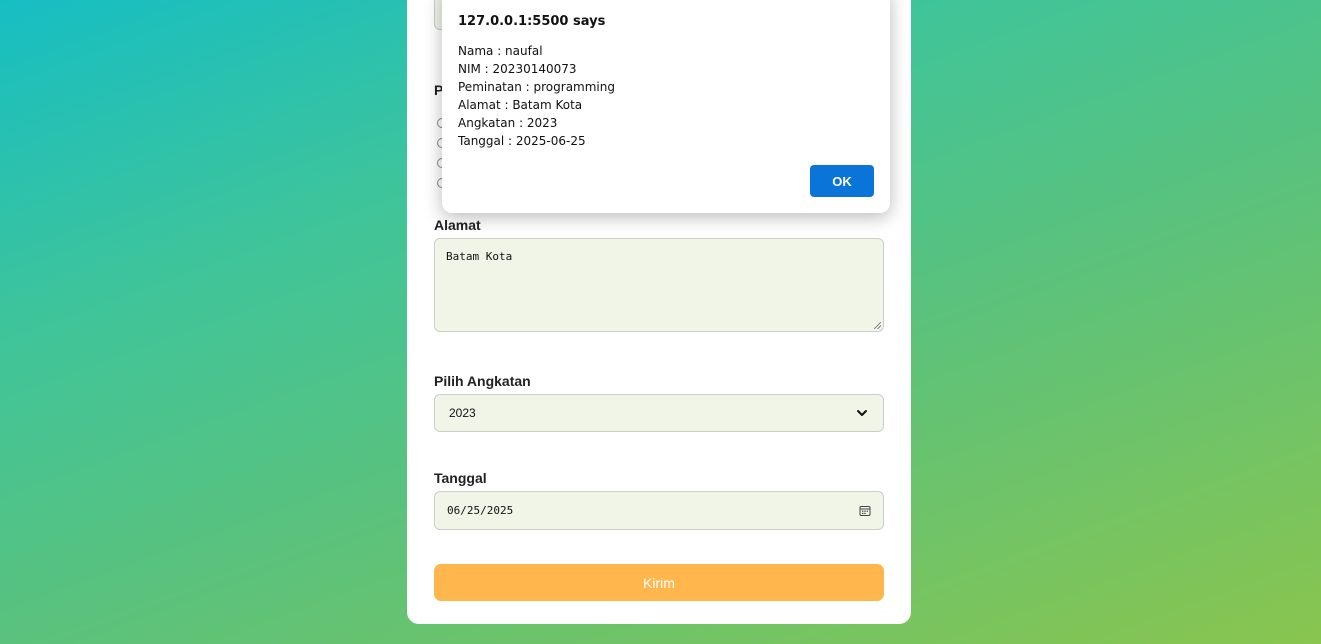 Image resolution: width=1321 pixels, height=644 pixels. What do you see at coordinates (659, 413) in the screenshot?
I see `angkatan-select: 2023` at bounding box center [659, 413].